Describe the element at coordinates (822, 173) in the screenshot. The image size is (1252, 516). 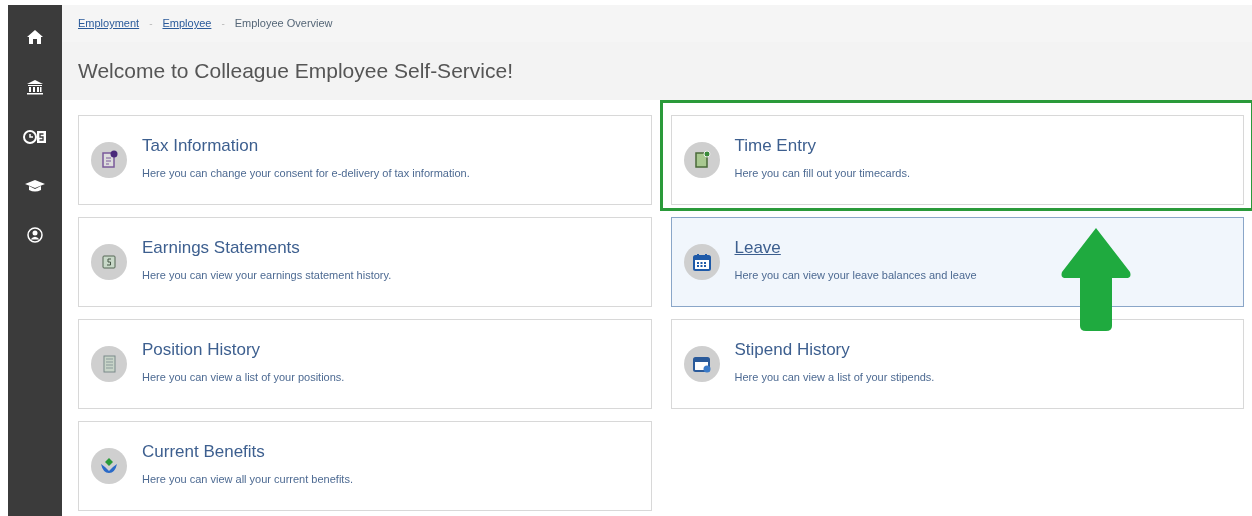
I see `card-description: Here you can fill out your timecards.` at that location.